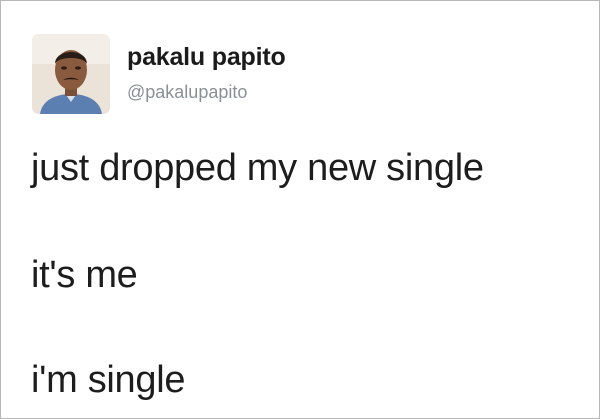 This screenshot has height=419, width=600. Describe the element at coordinates (108, 380) in the screenshot. I see `tweet-text-line-3: i'm single` at that location.